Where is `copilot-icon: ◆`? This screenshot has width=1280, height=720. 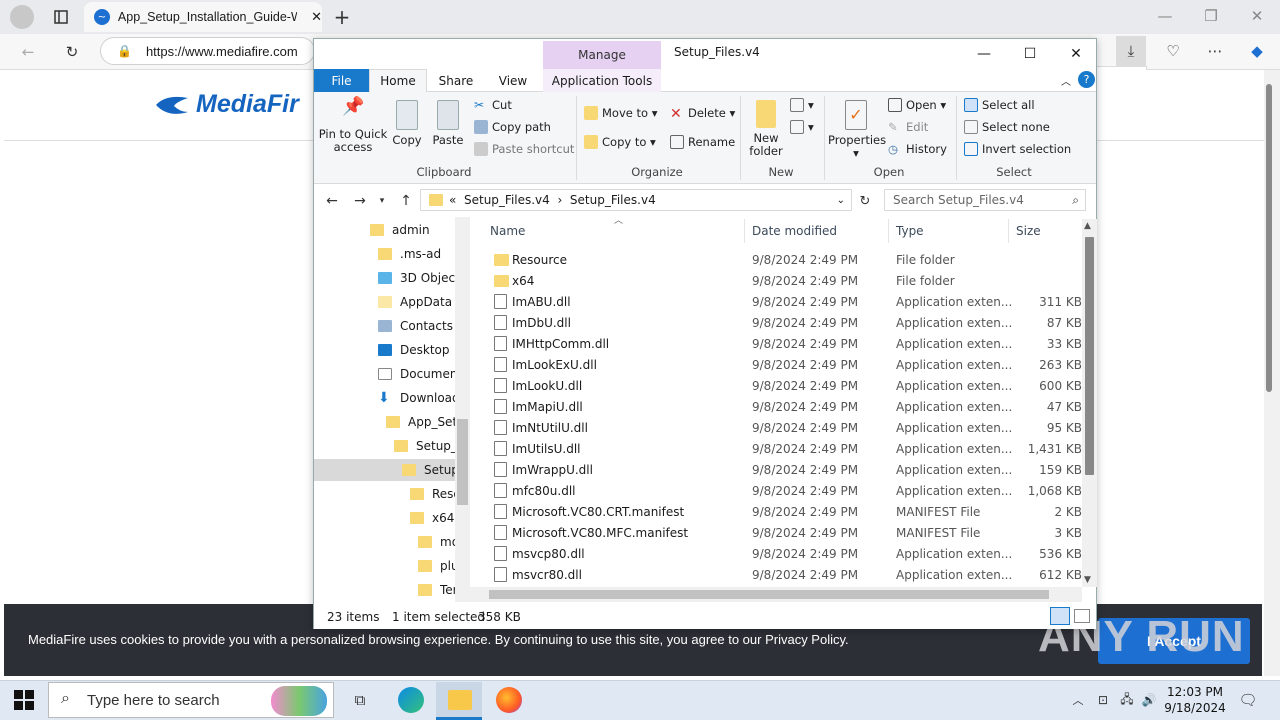
copilot-icon: ◆ is located at coordinates (1257, 51).